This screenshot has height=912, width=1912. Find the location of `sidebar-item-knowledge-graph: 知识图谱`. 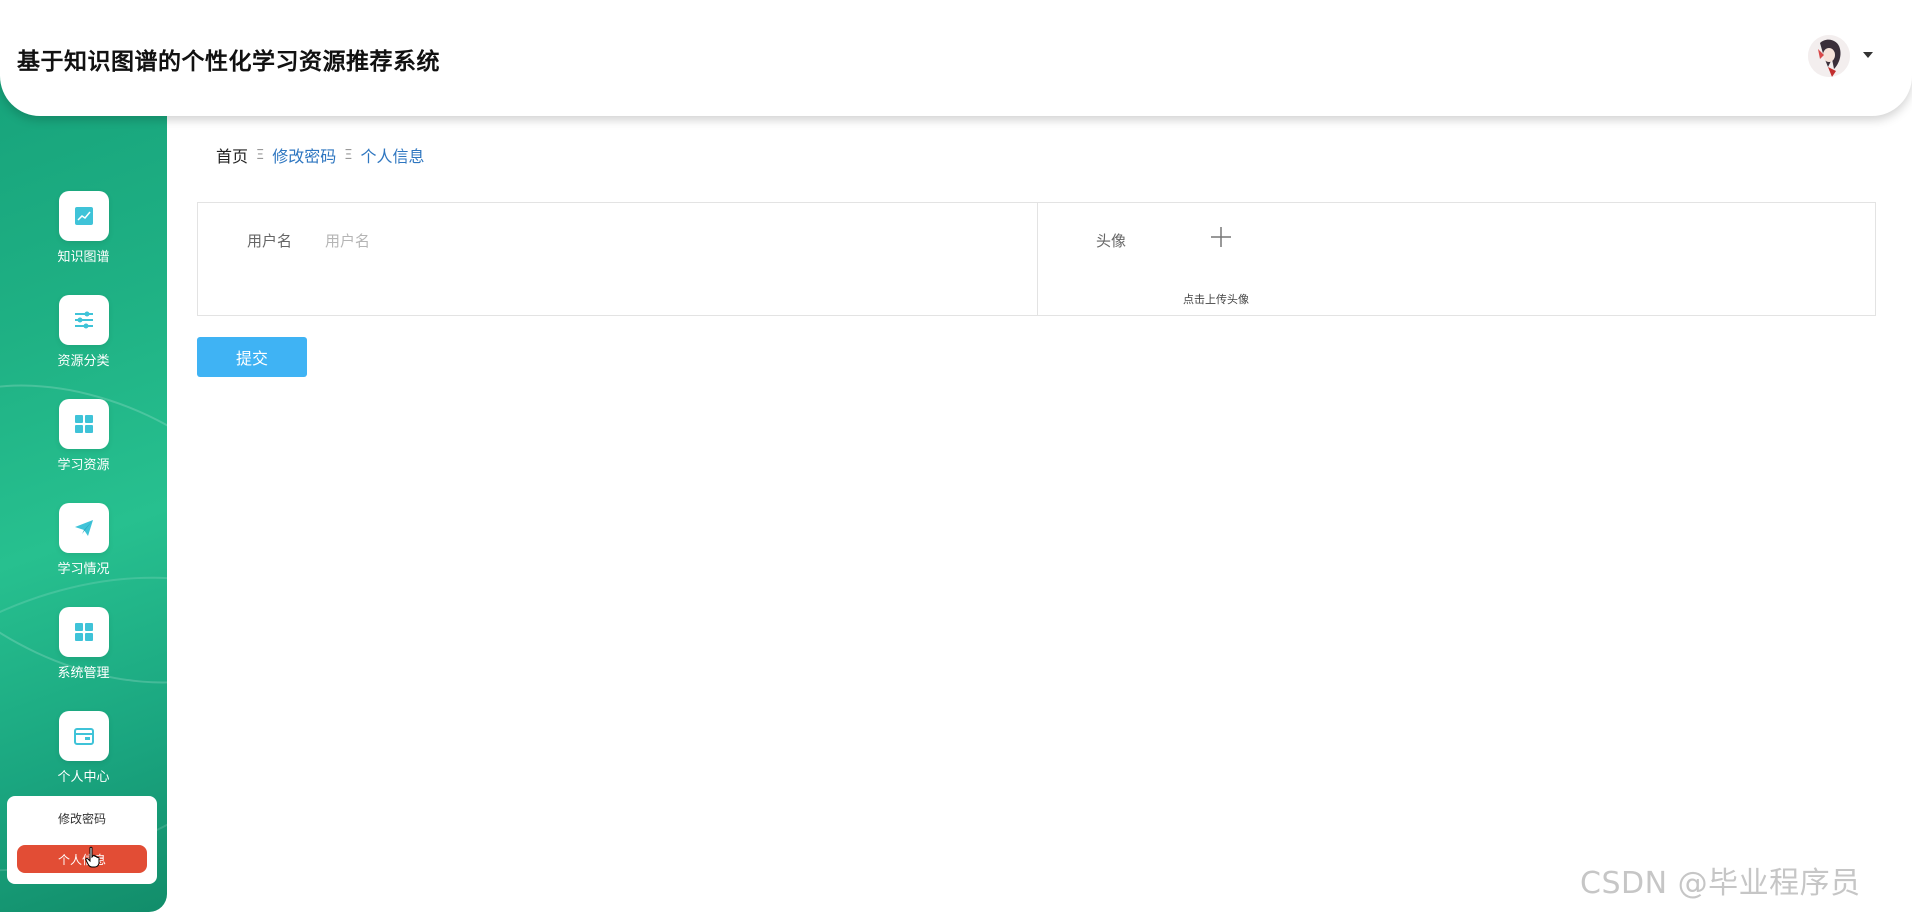

sidebar-item-knowledge-graph: 知识图谱 is located at coordinates (83, 236).